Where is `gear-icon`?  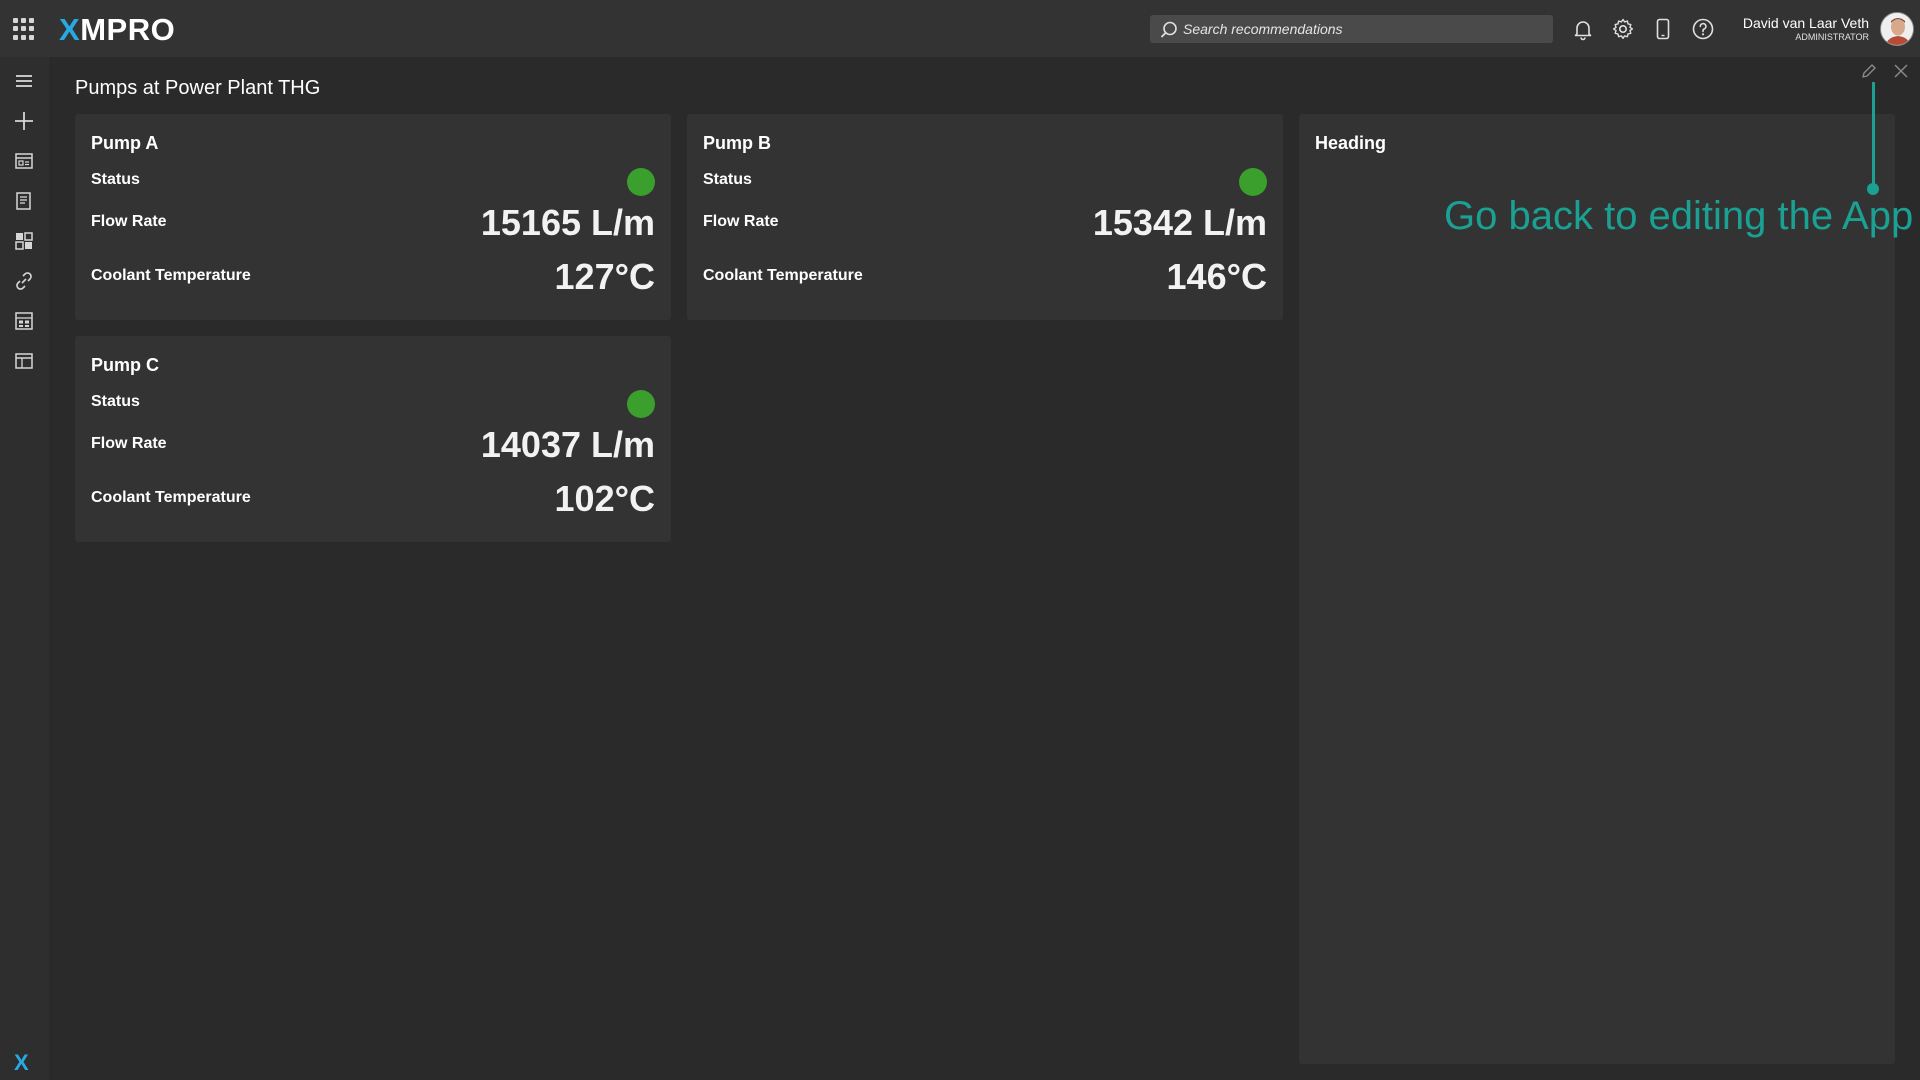 gear-icon is located at coordinates (1623, 29).